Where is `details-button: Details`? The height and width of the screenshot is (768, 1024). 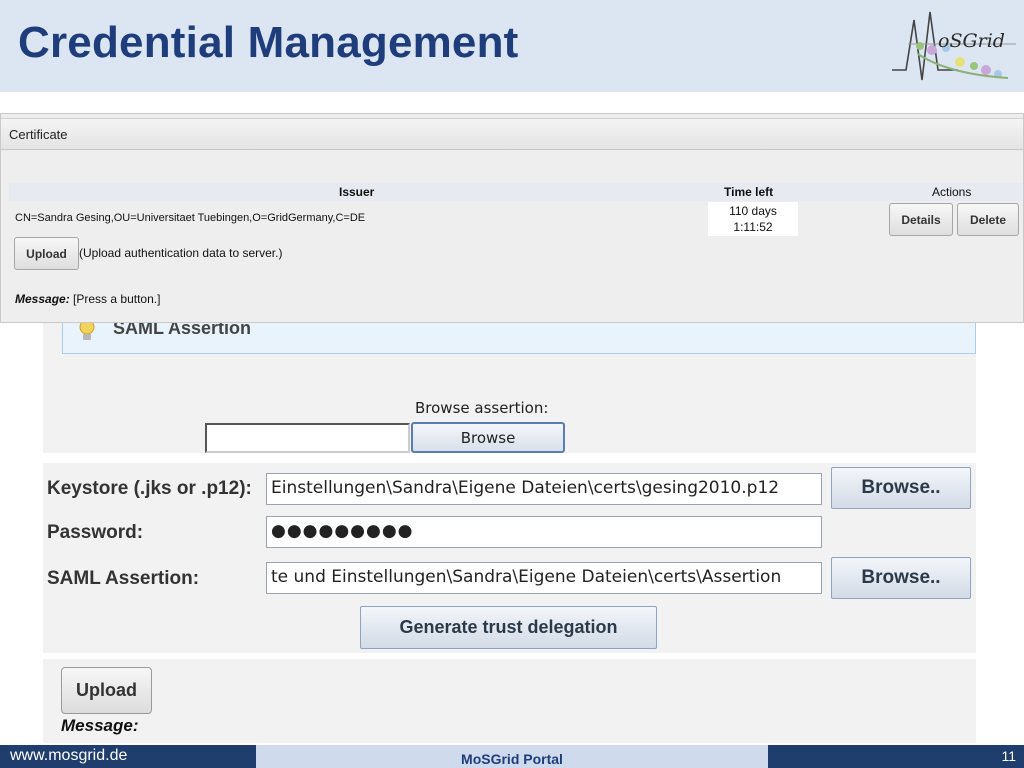 details-button: Details is located at coordinates (921, 219).